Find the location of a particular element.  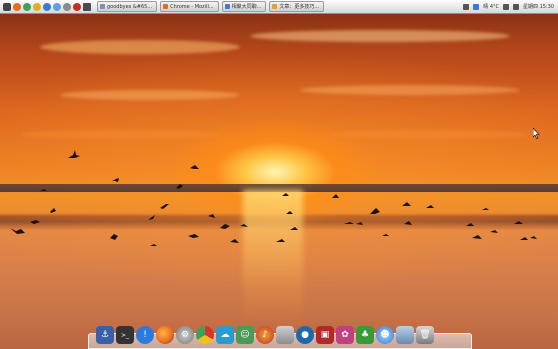

users-icon: ♣ is located at coordinates (365, 335).